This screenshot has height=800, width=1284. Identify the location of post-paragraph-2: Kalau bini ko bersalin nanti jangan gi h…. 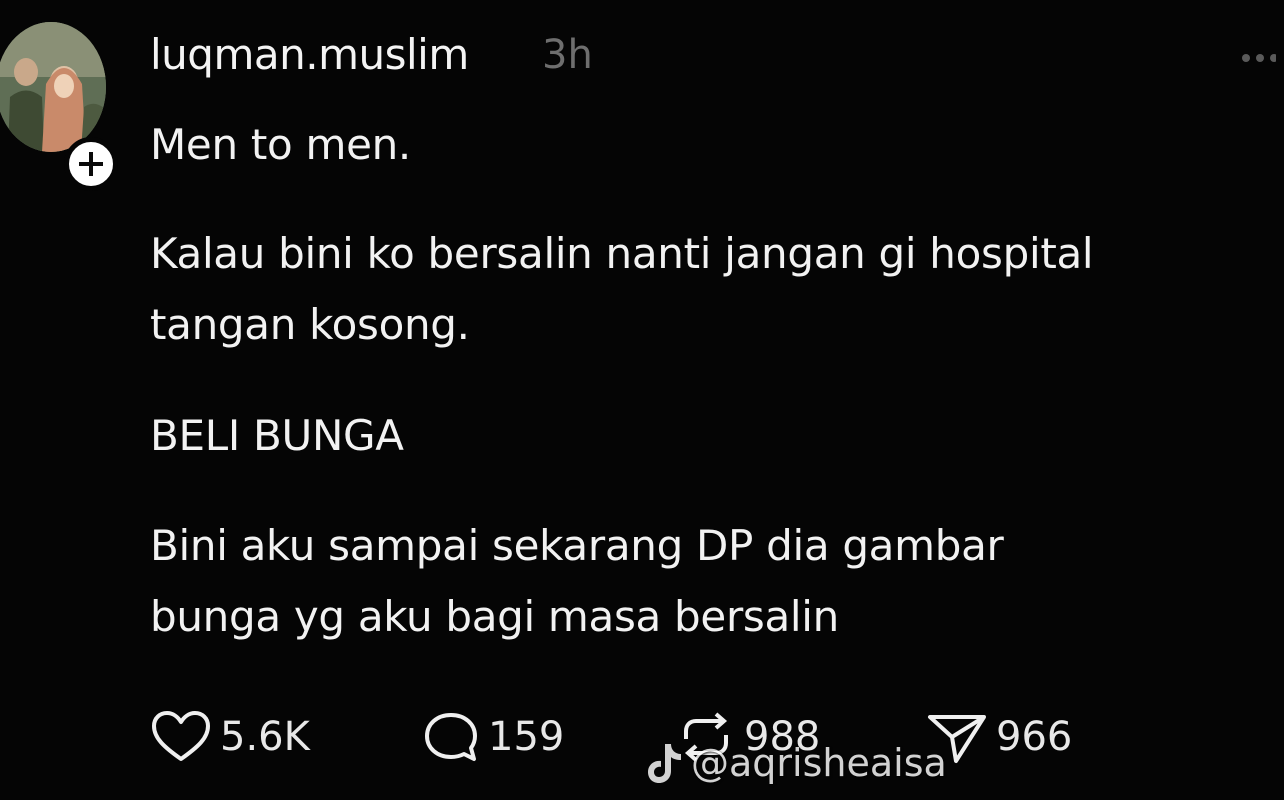
(622, 289).